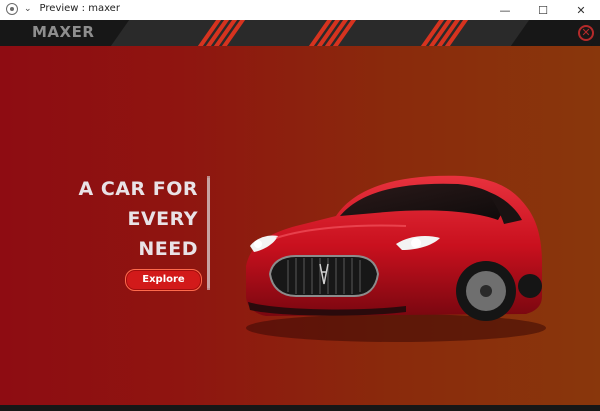 The image size is (600, 411). I want to click on app-icon, so click(12, 9).